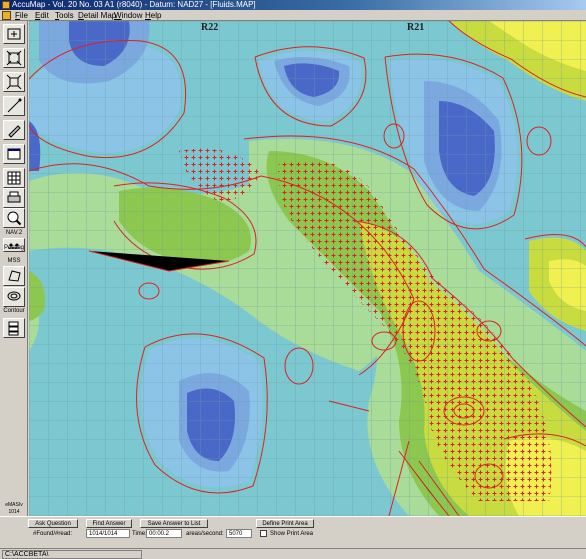 Image resolution: width=586 pixels, height=559 pixels. I want to click on print-button, so click(14, 198).